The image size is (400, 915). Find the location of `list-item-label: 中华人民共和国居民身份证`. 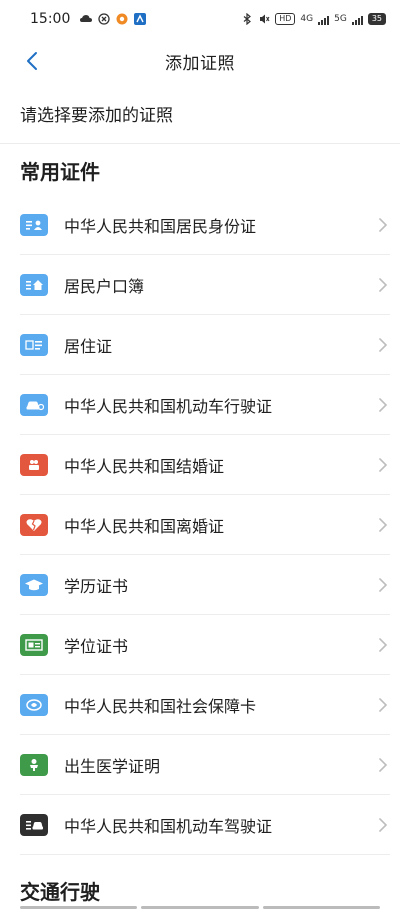

list-item-label: 中华人民共和国居民身份证 is located at coordinates (160, 226).